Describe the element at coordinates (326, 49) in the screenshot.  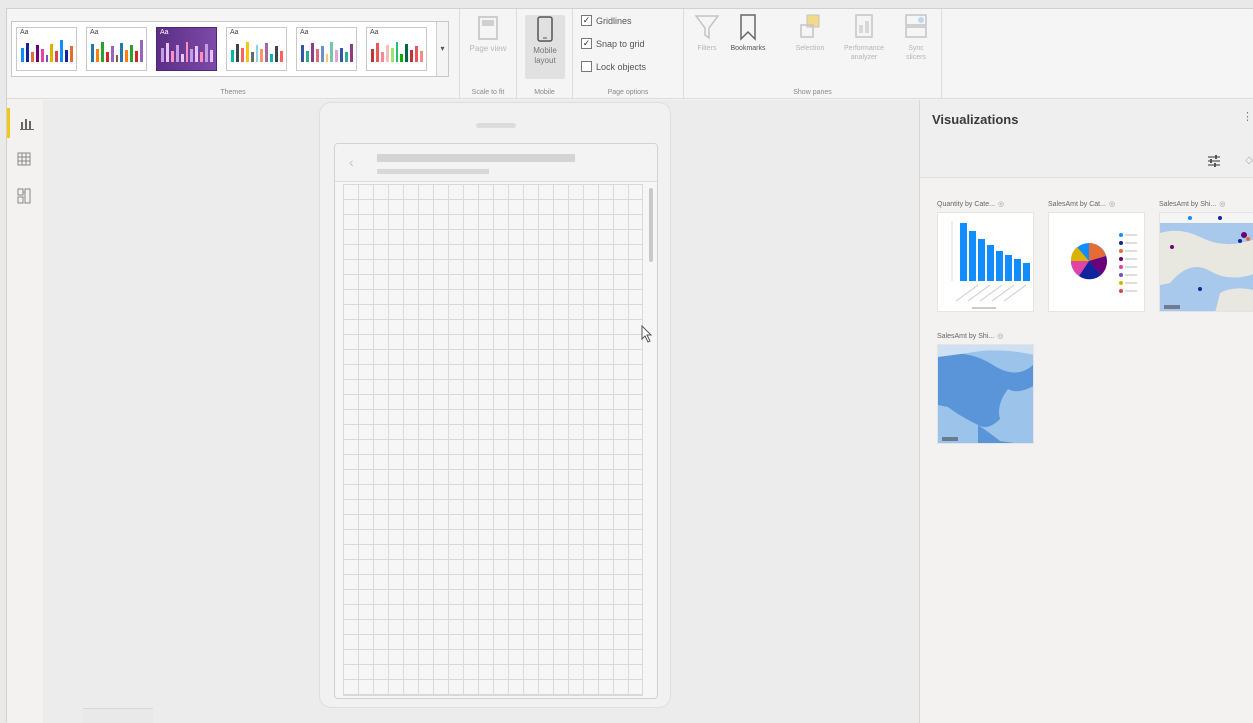
I see `theme-swatch-5: Aa` at that location.